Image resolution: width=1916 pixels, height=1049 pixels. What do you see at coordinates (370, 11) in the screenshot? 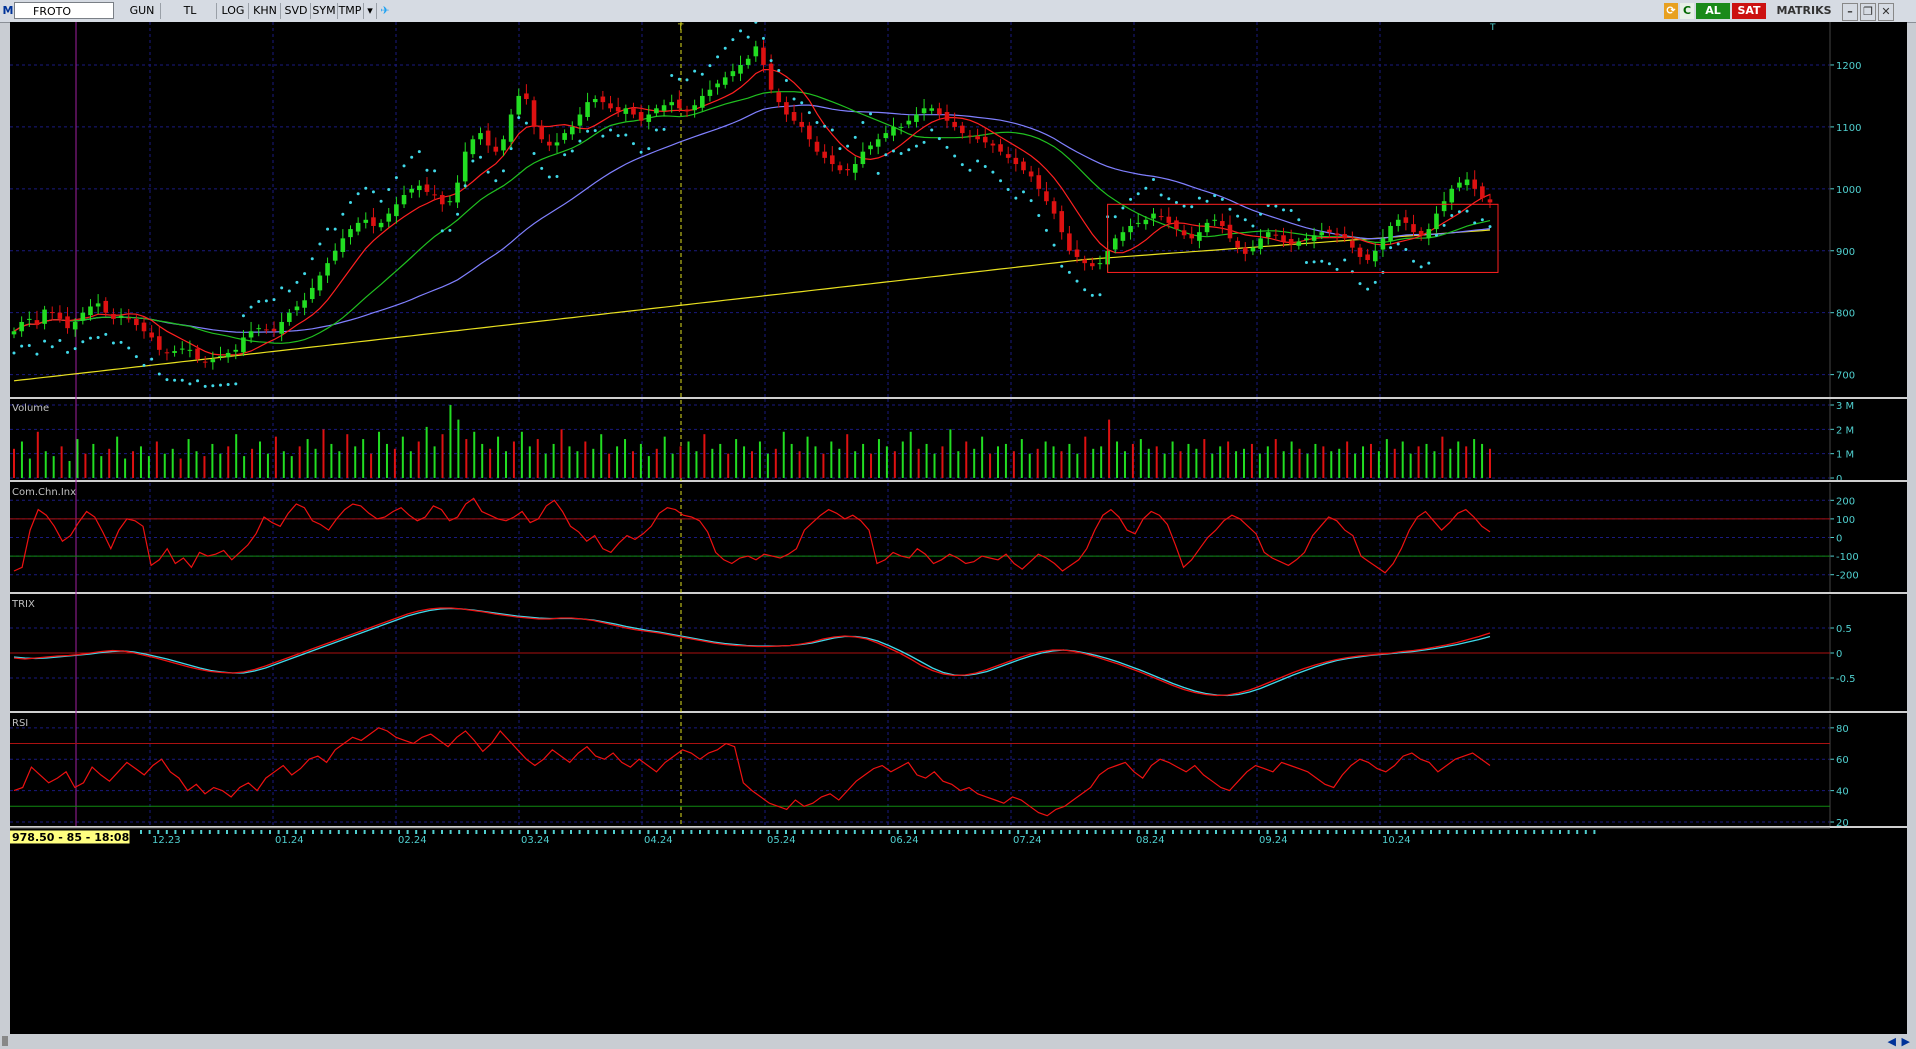
I see `dropdown-arrow-icon: ▾` at bounding box center [370, 11].